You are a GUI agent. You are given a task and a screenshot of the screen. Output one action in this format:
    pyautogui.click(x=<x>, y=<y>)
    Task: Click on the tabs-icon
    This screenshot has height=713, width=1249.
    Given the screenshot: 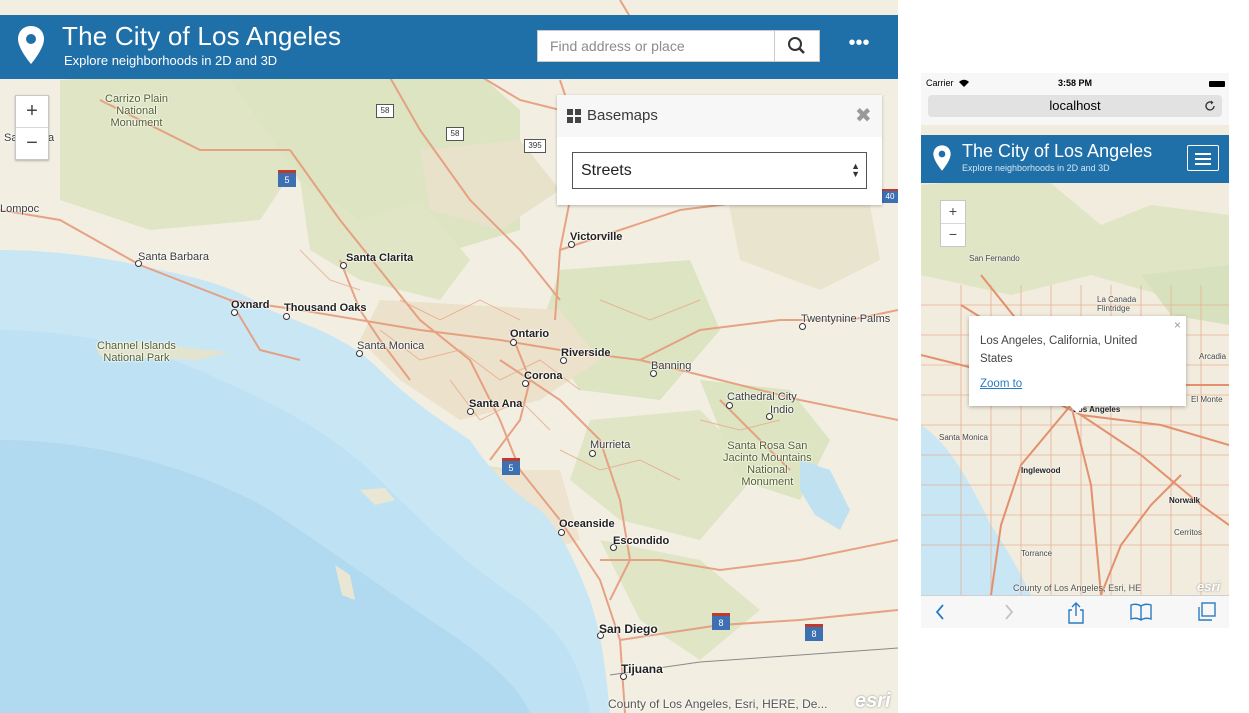 What is the action you would take?
    pyautogui.click(x=1207, y=612)
    